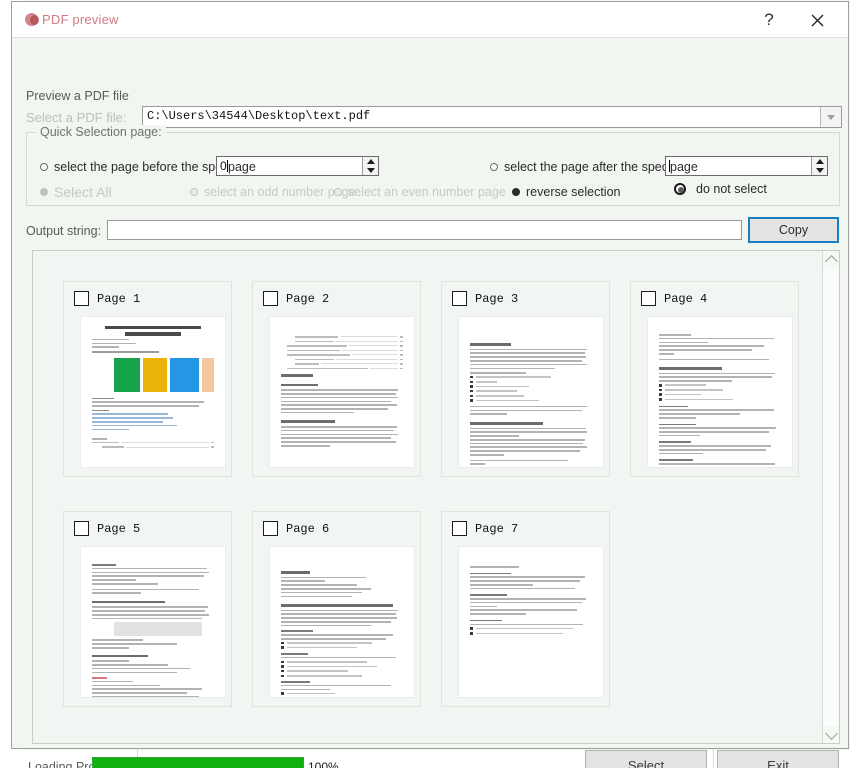 The image size is (850, 768). What do you see at coordinates (308, 298) in the screenshot?
I see `page-label: Page 2` at bounding box center [308, 298].